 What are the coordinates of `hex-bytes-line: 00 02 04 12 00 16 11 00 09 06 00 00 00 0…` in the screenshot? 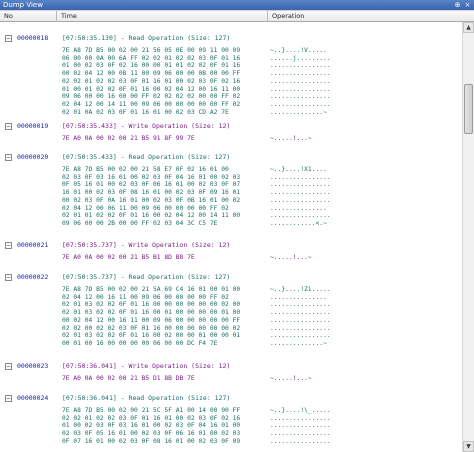 It's located at (151, 320).